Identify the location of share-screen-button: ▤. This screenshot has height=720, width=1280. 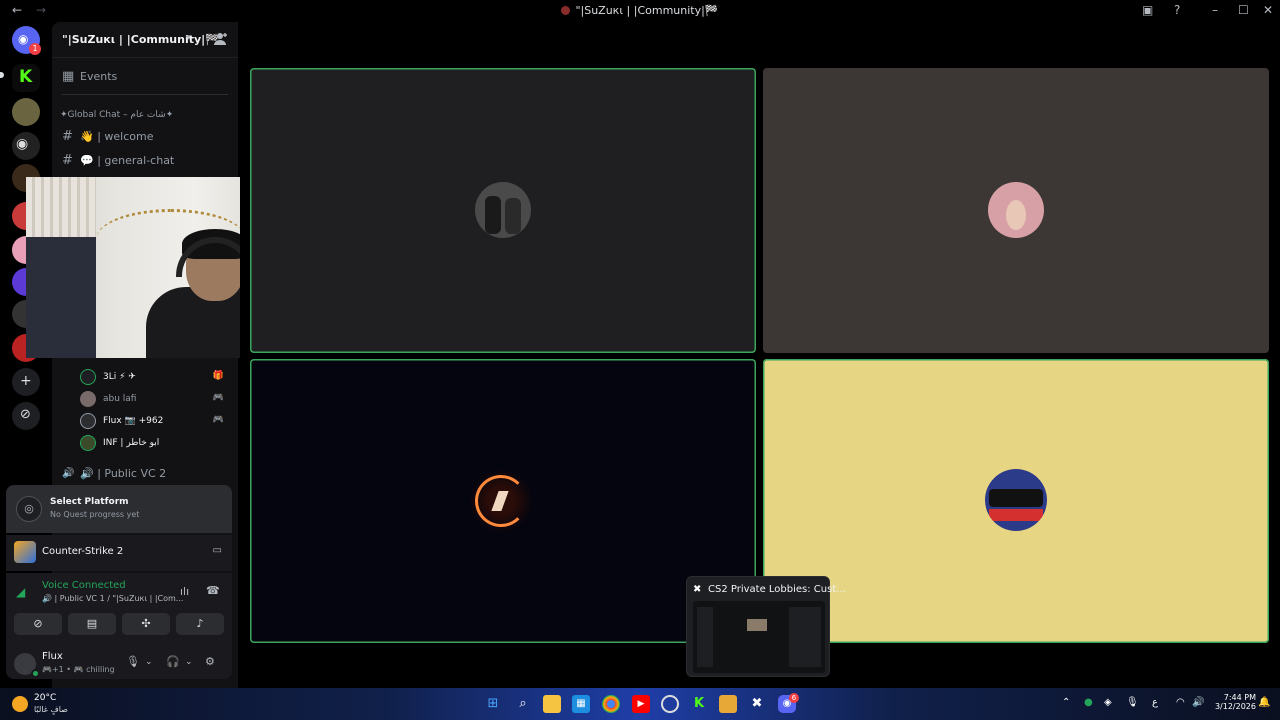
(92, 624).